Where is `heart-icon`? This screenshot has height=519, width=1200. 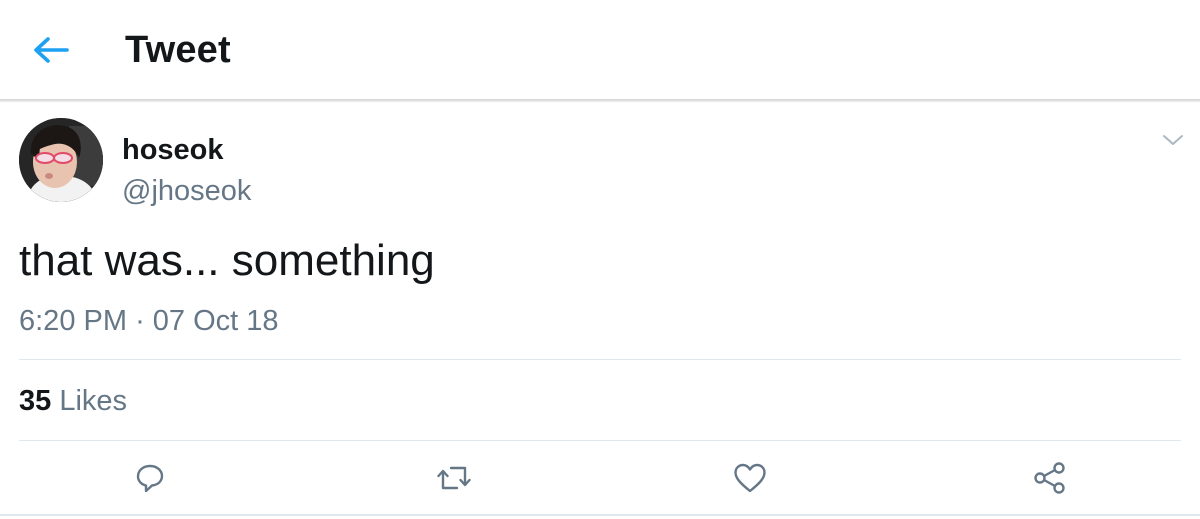 heart-icon is located at coordinates (750, 478).